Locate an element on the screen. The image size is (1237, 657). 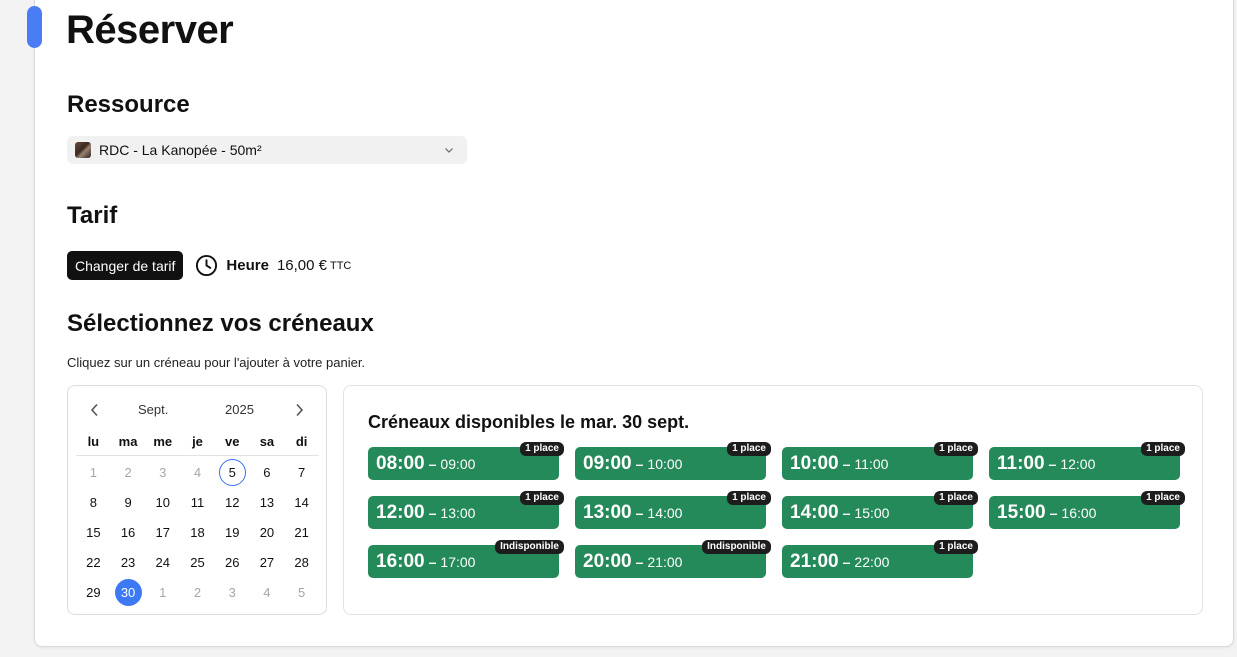
calendar-day: 16 is located at coordinates (128, 532).